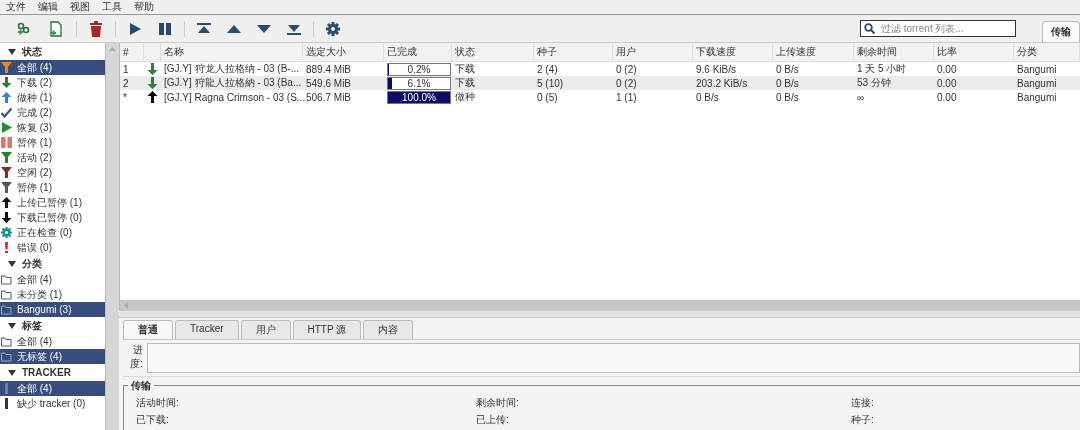  What do you see at coordinates (550, 83) in the screenshot?
I see `table-cell-text: 5 (10)` at bounding box center [550, 83].